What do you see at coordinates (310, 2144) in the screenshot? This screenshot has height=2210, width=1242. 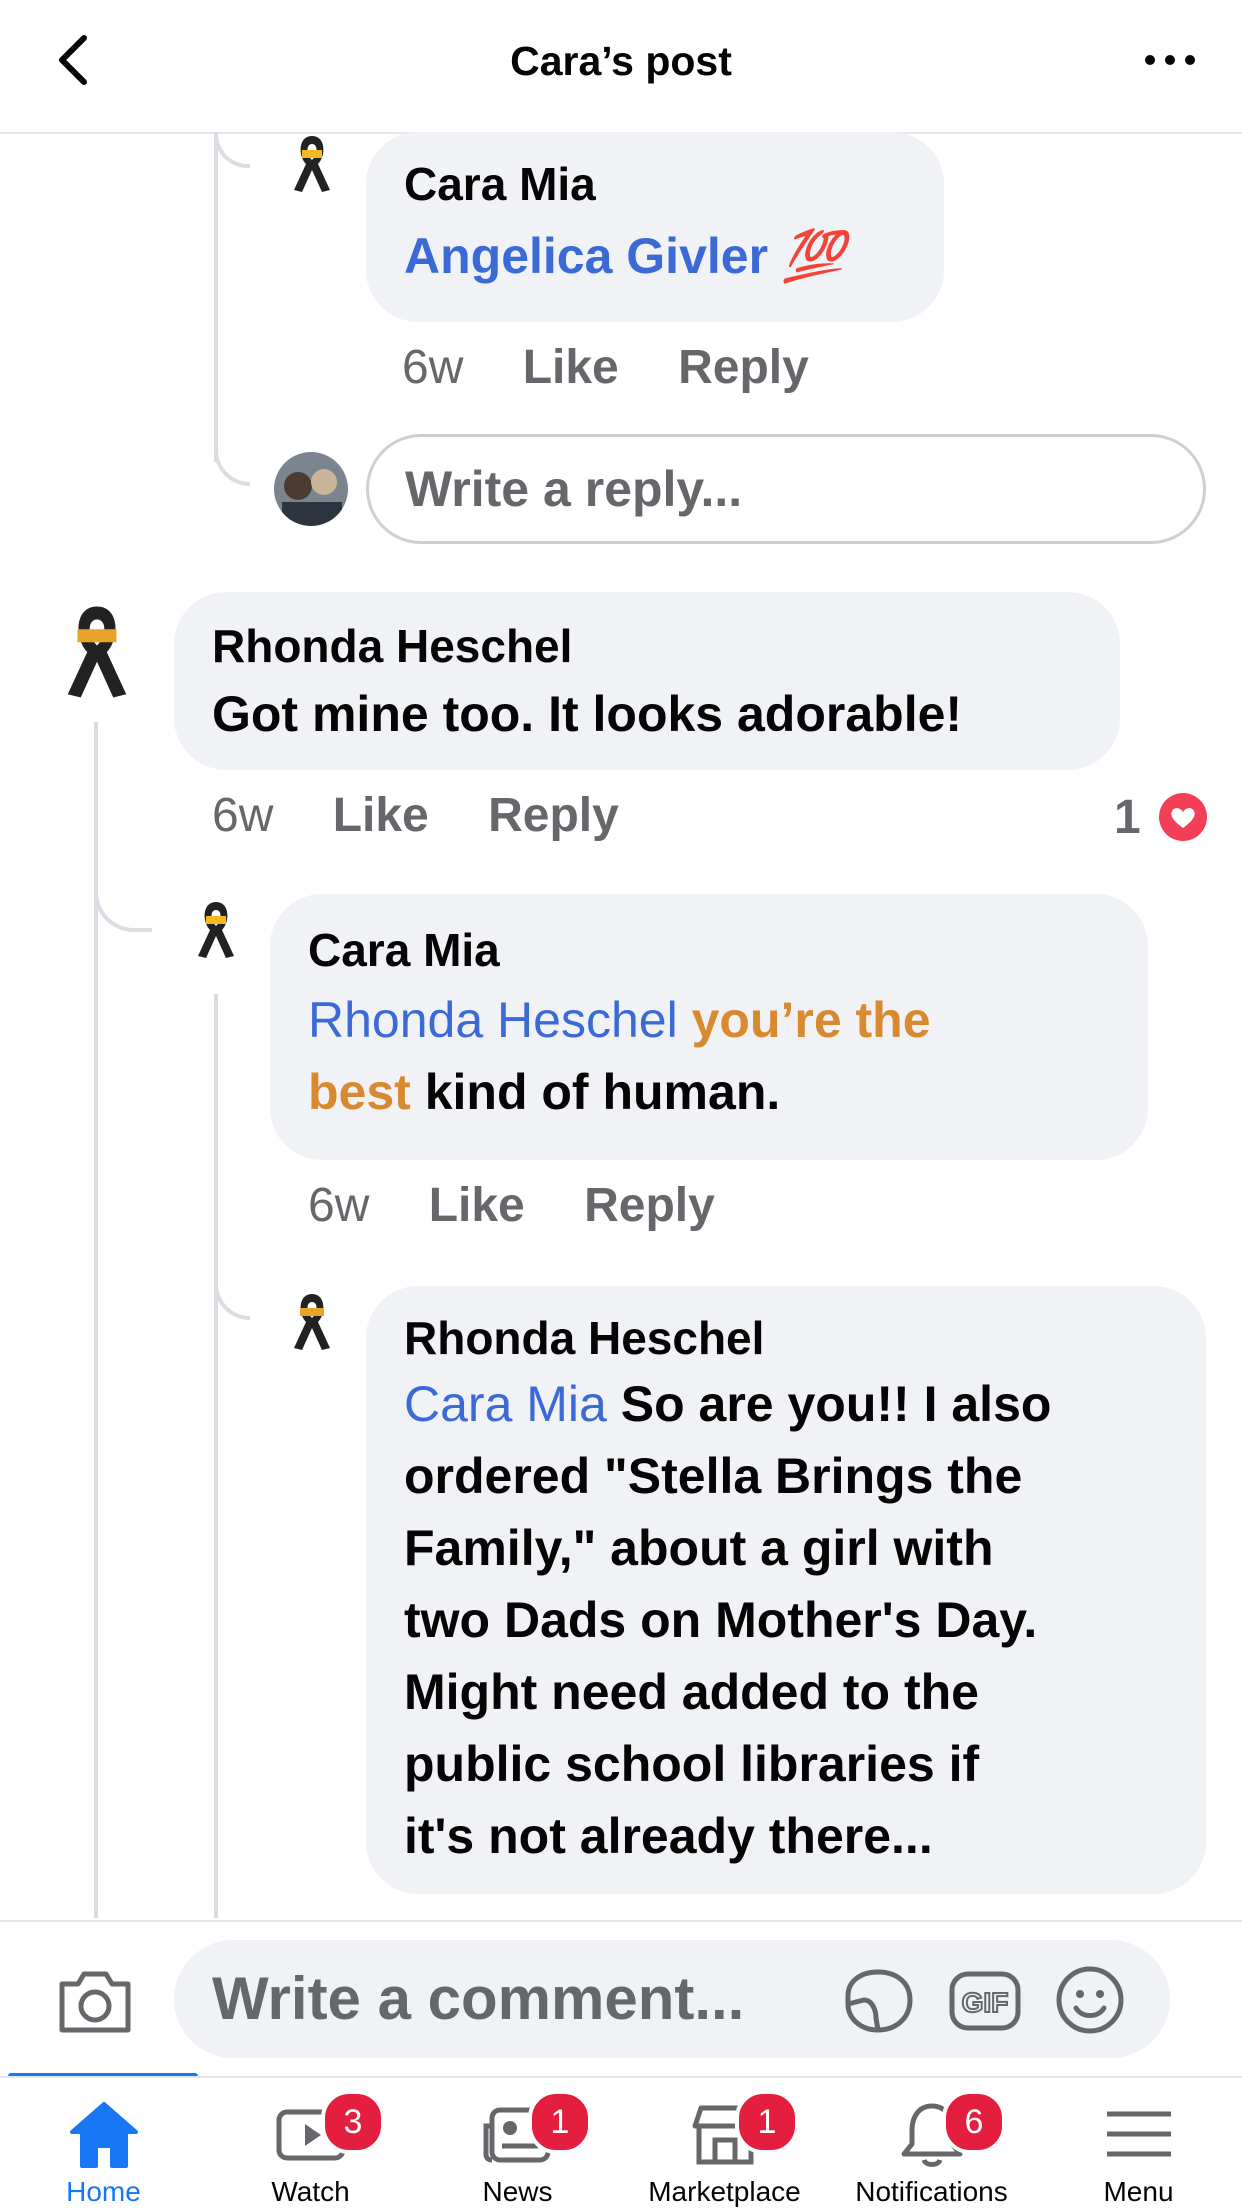 I see `tab-watch: 3 Watch` at bounding box center [310, 2144].